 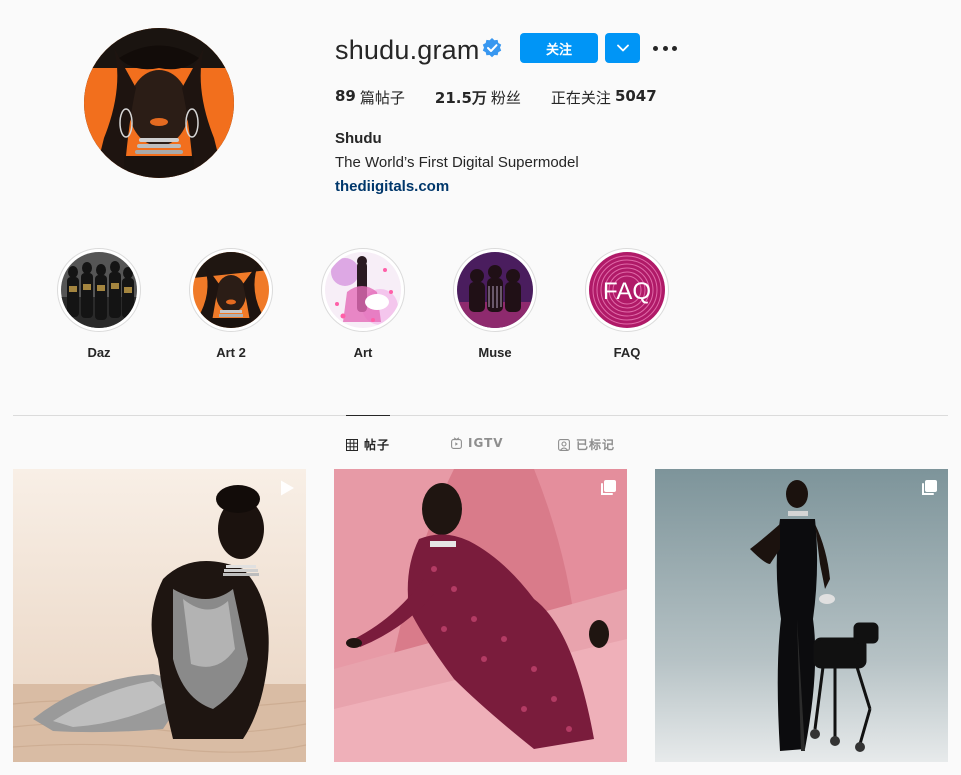 I want to click on followers-label: 粉丝, so click(x=505, y=98).